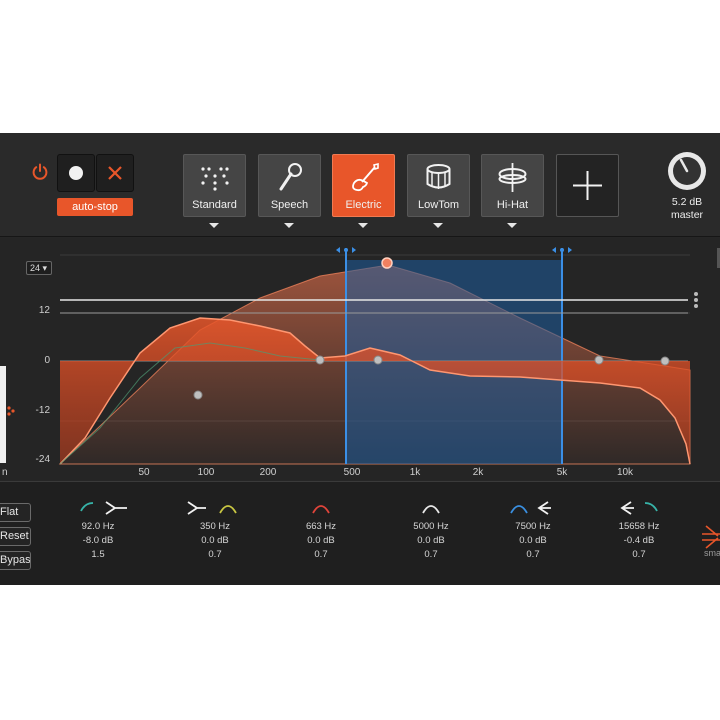 This screenshot has height=720, width=720. Describe the element at coordinates (268, 472) in the screenshot. I see `x-axis-label: 200` at that location.